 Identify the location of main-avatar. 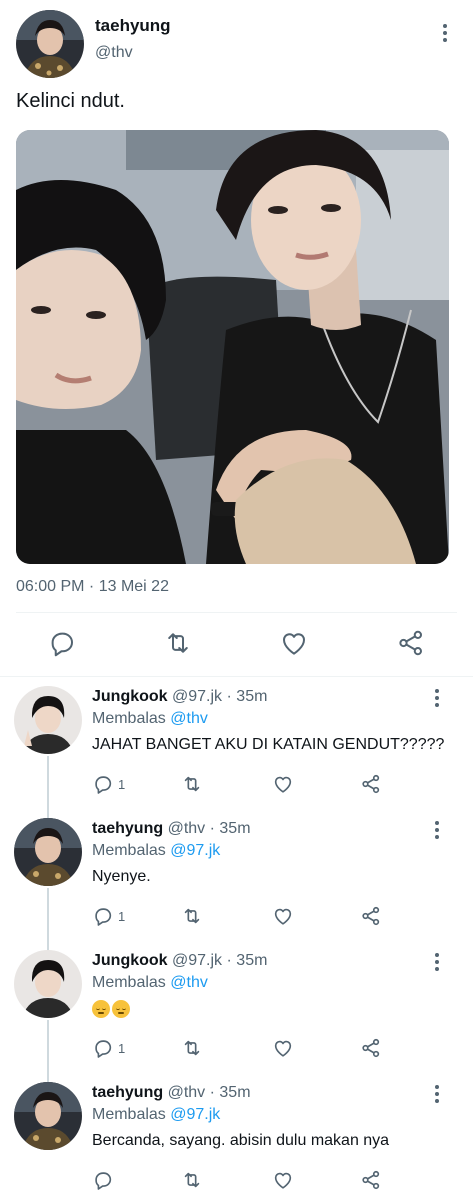
(50, 44).